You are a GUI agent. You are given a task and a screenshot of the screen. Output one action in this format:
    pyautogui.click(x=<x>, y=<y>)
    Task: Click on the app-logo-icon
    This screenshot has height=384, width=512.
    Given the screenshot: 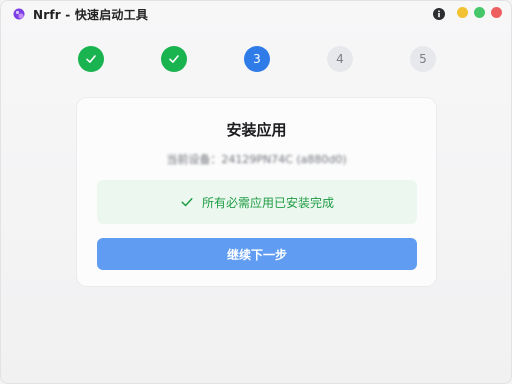 What is the action you would take?
    pyautogui.click(x=19, y=14)
    